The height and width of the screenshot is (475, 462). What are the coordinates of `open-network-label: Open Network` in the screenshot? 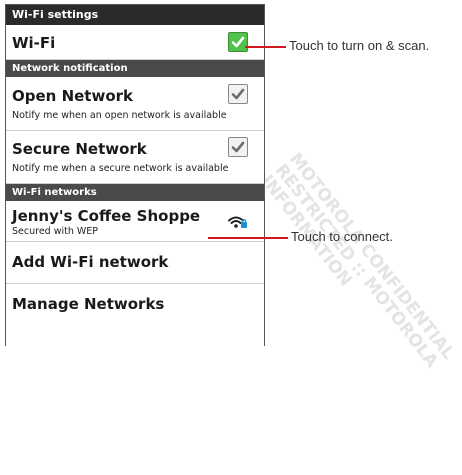 It's located at (72, 96).